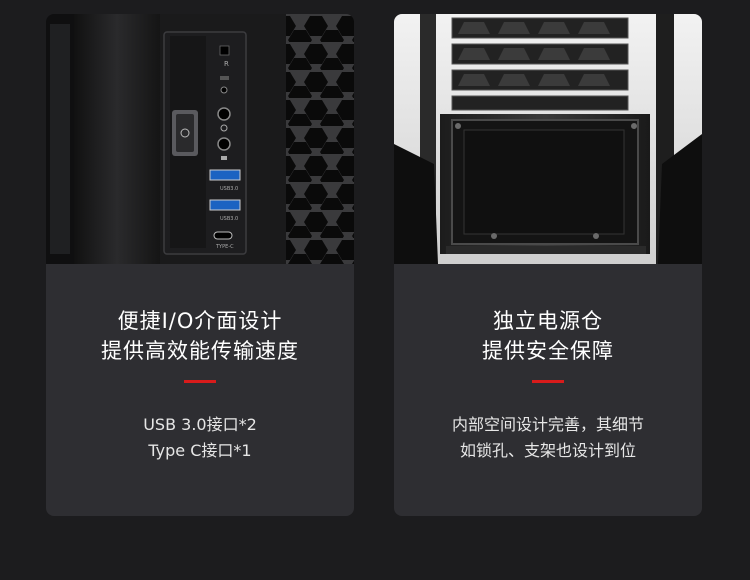 Image resolution: width=750 pixels, height=580 pixels. I want to click on card-title-line-2: 提供安全保障, so click(548, 351).